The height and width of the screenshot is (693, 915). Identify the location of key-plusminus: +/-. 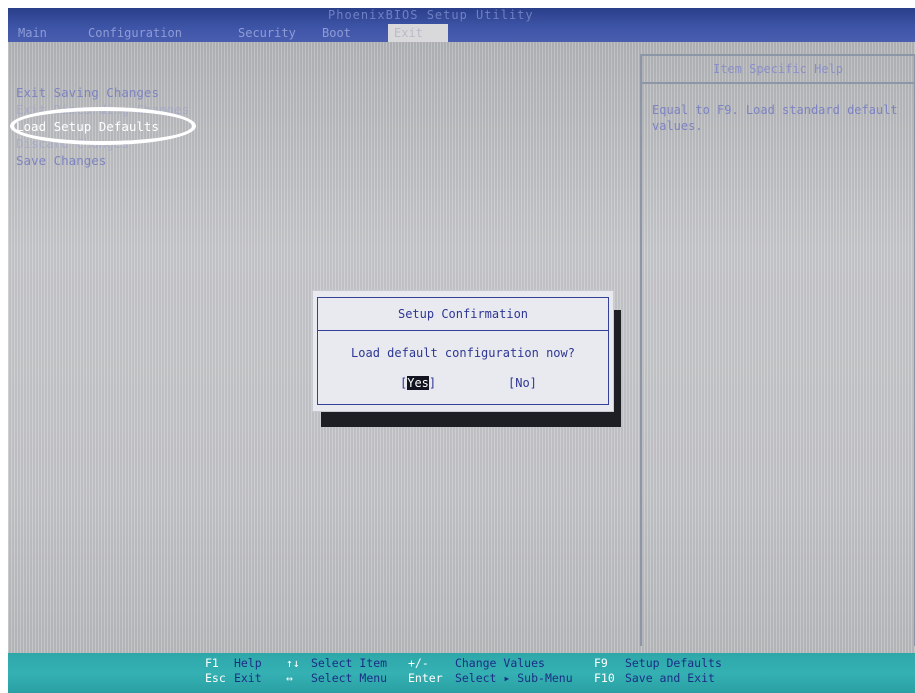
(418, 663).